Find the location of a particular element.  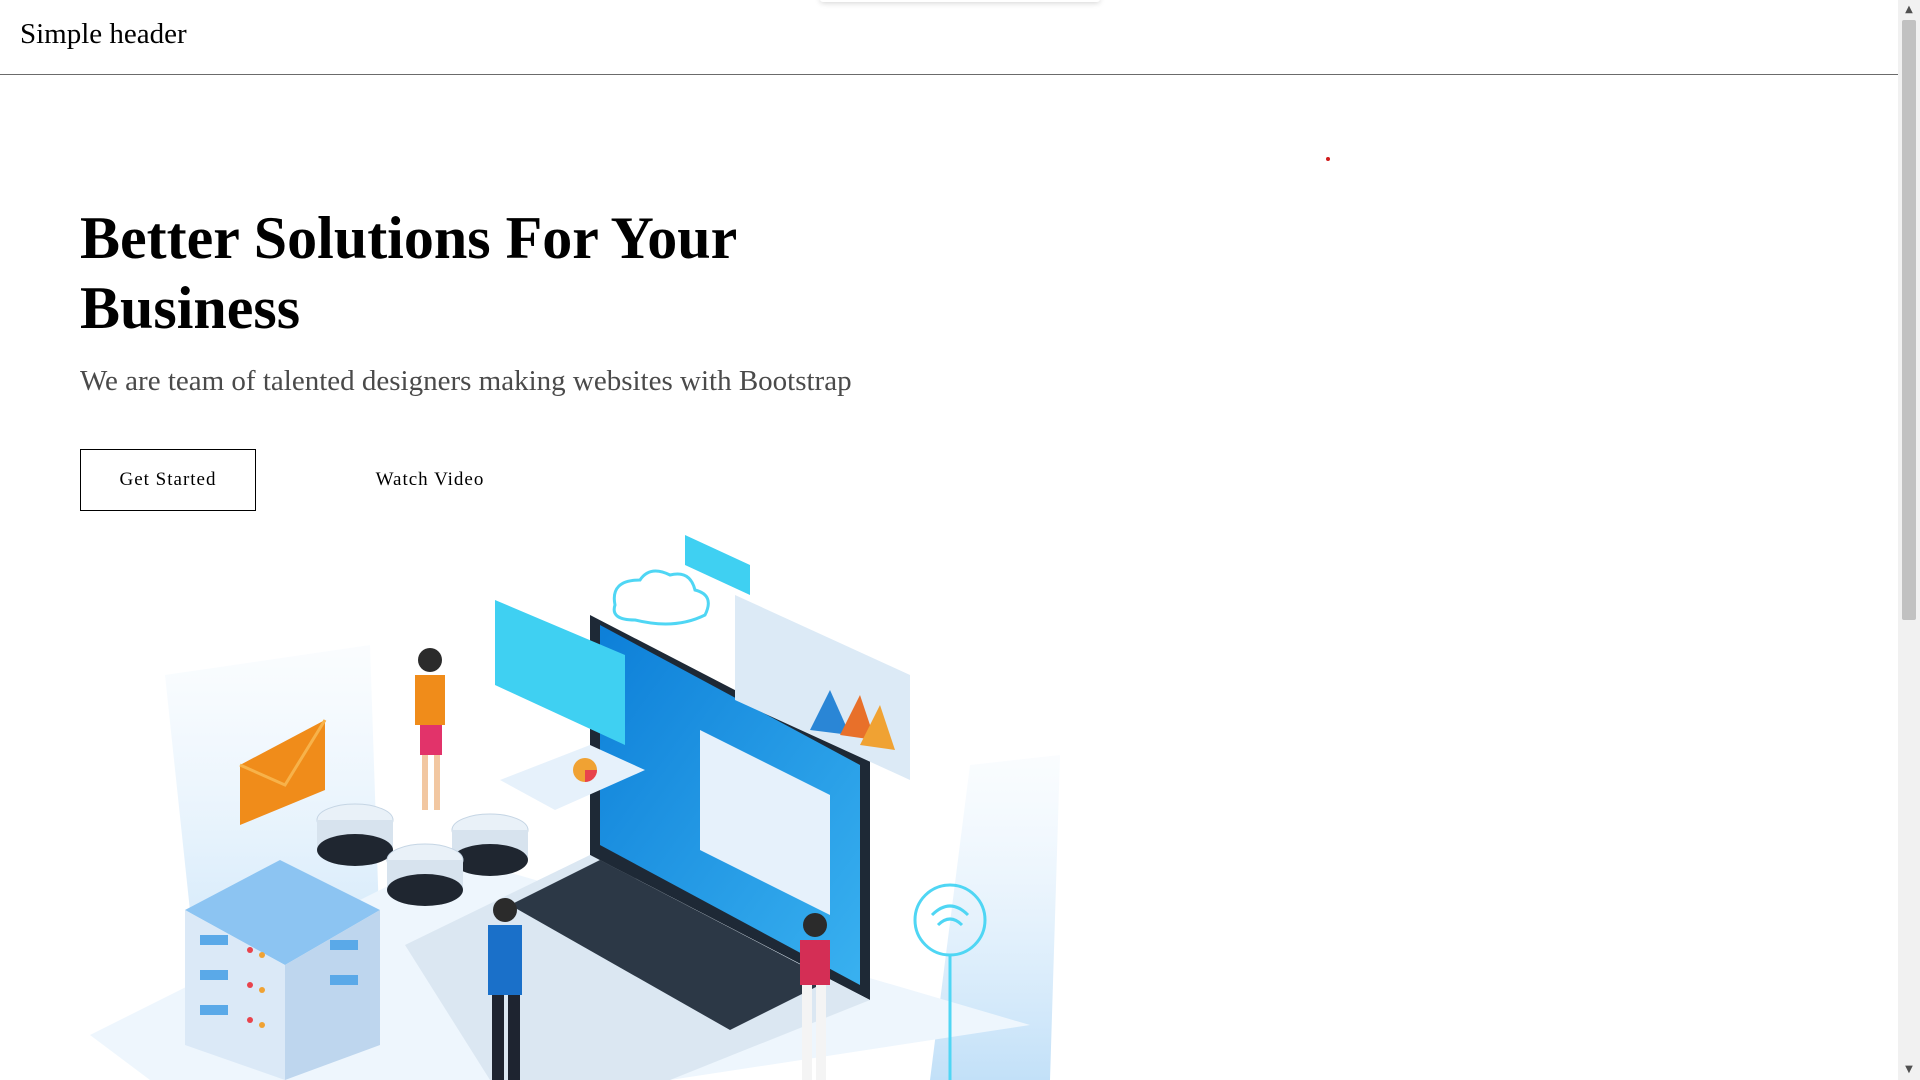

scroll-up-arrow-icon: ▲ is located at coordinates (1909, 10).